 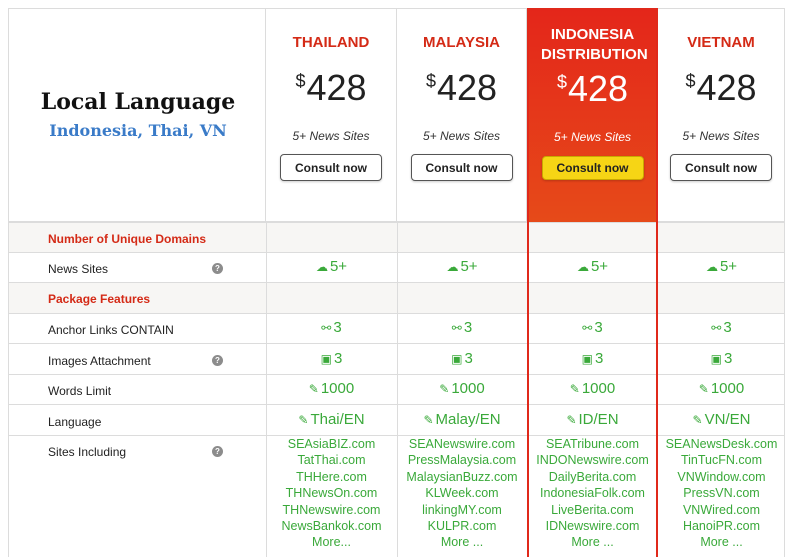 I want to click on site-link: HanoiPR.com, so click(x=721, y=526).